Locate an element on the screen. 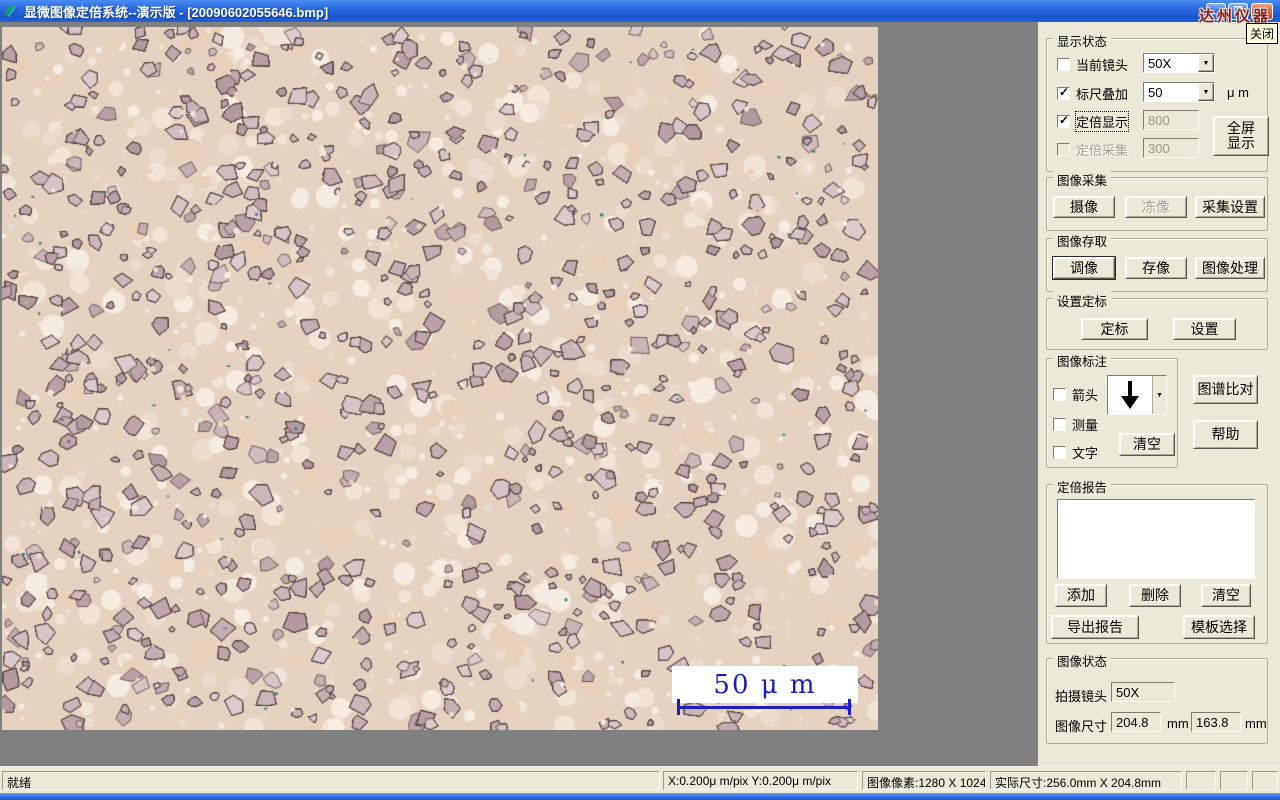  image-width-unit: mm is located at coordinates (1178, 723).